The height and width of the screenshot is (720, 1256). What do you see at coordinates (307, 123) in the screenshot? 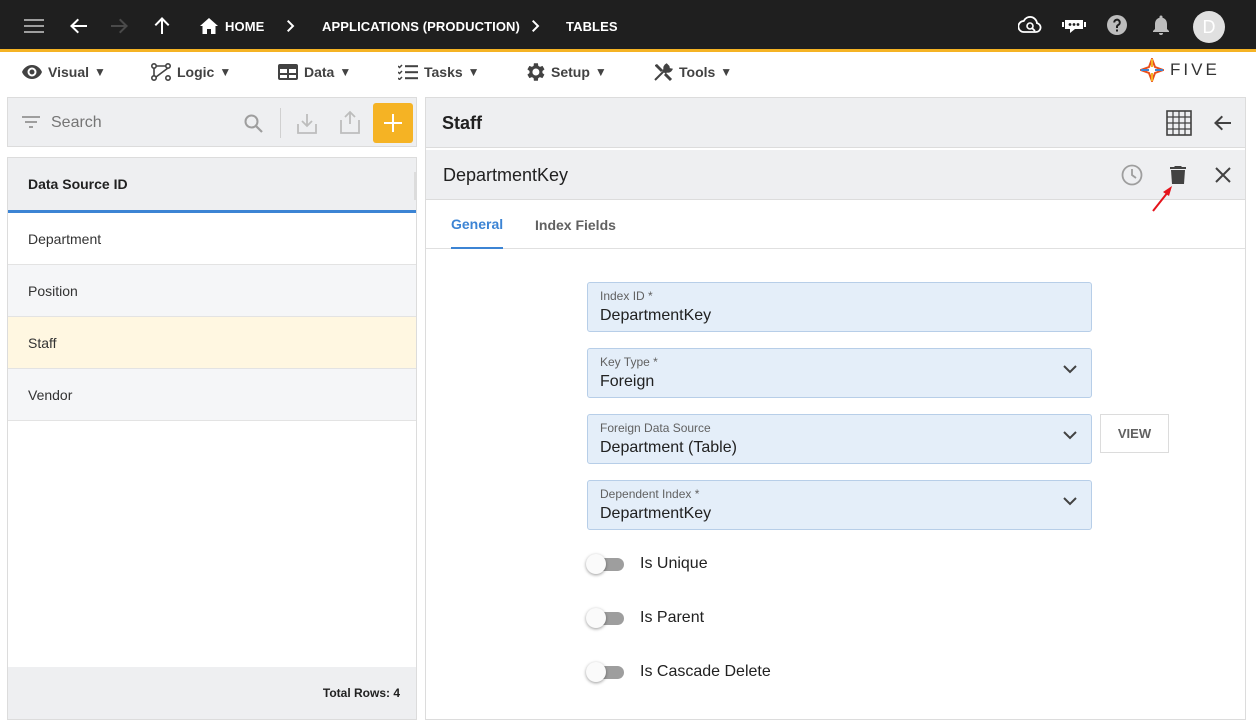
I see `import-icon` at bounding box center [307, 123].